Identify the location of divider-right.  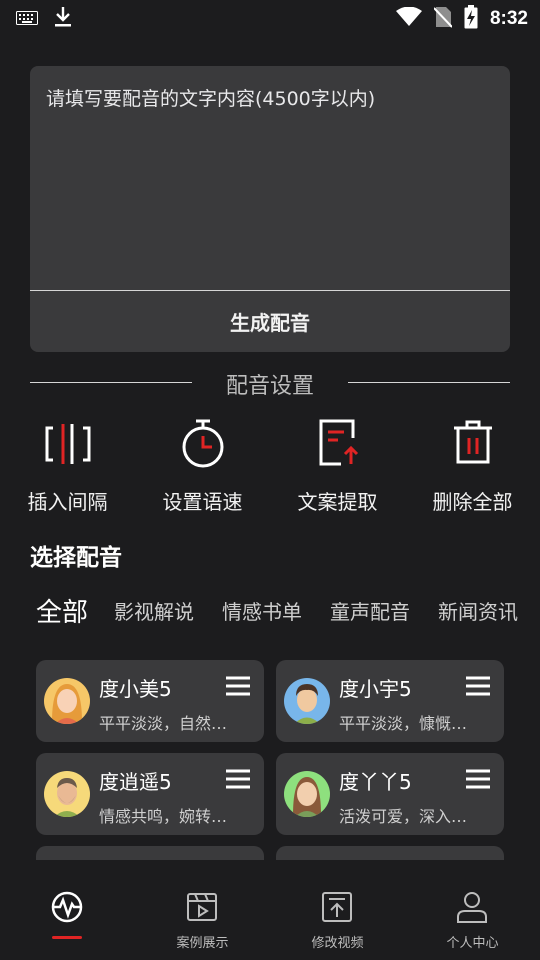
(429, 382).